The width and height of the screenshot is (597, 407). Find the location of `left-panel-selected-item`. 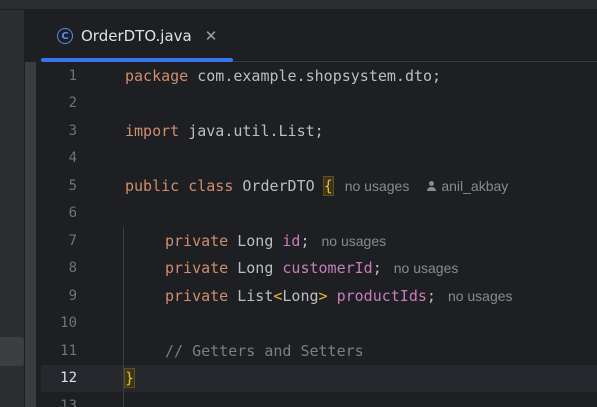

left-panel-selected-item is located at coordinates (12, 351).